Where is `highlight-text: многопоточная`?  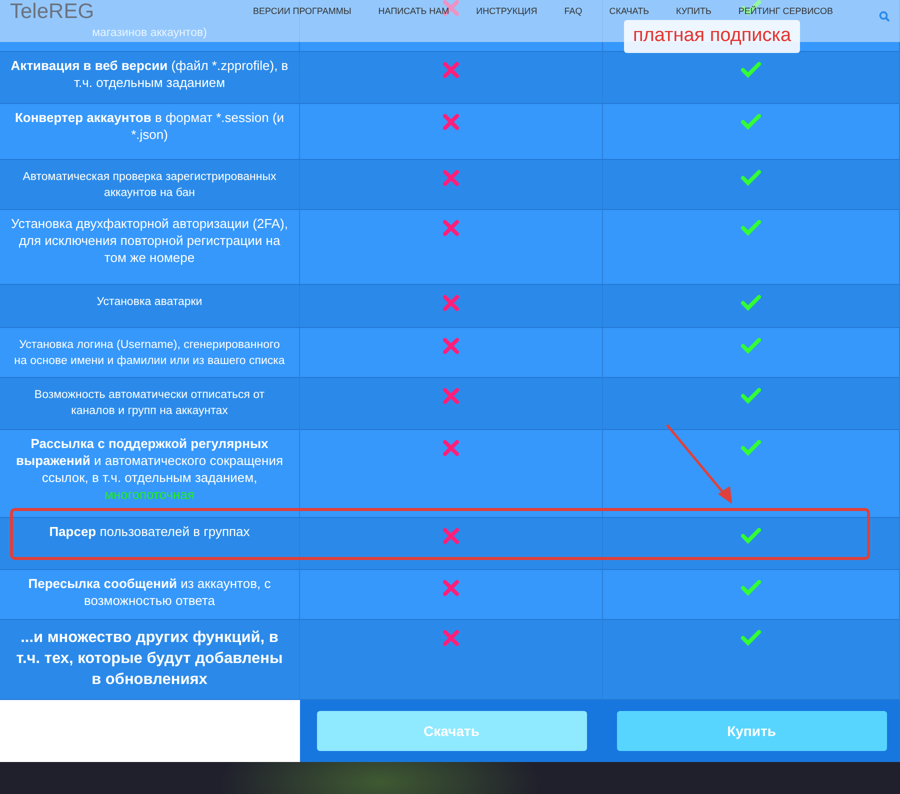 highlight-text: многопоточная is located at coordinates (149, 494).